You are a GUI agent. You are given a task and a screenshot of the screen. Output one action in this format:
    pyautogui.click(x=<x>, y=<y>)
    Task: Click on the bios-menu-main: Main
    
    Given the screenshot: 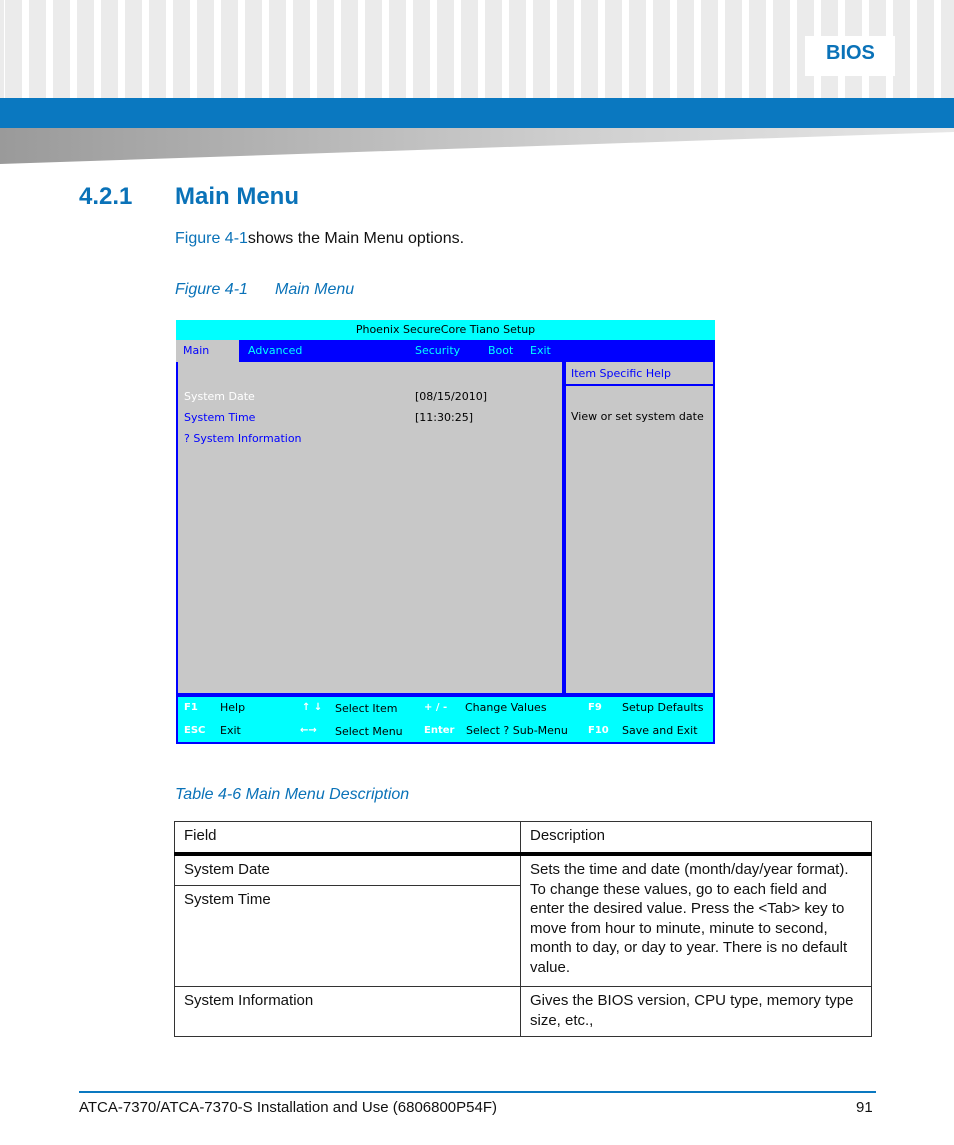 What is the action you would take?
    pyautogui.click(x=208, y=351)
    